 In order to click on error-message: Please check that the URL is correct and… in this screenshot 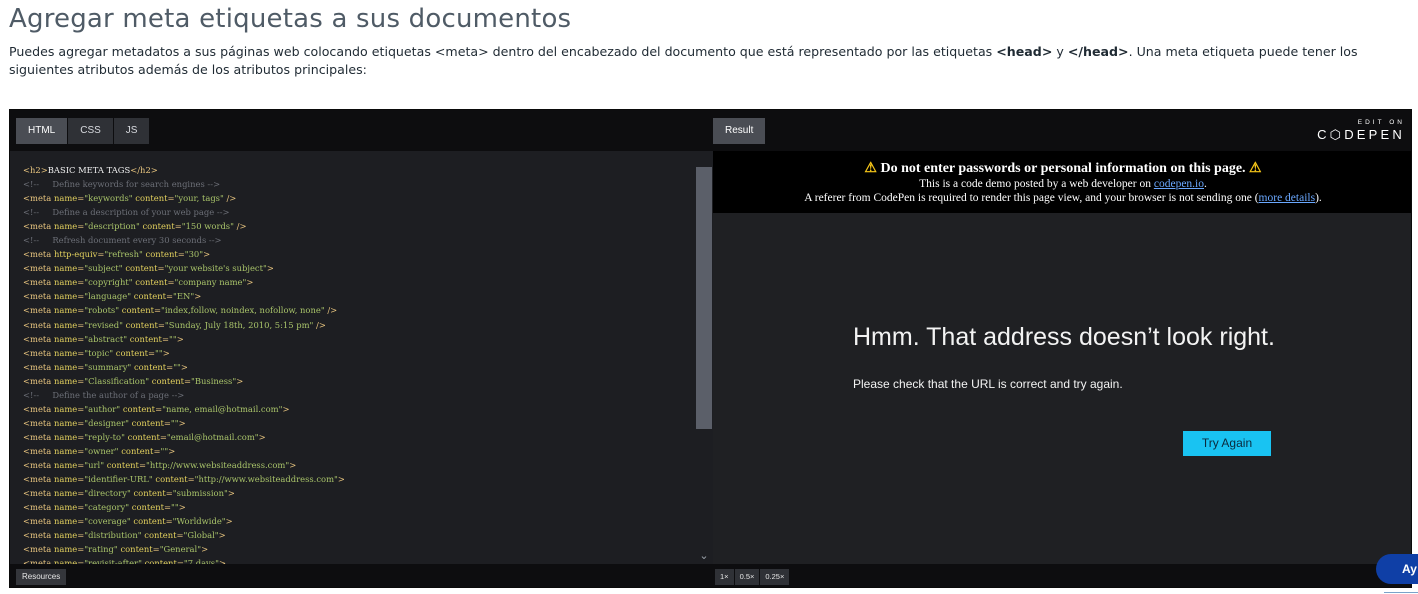, I will do `click(988, 384)`.